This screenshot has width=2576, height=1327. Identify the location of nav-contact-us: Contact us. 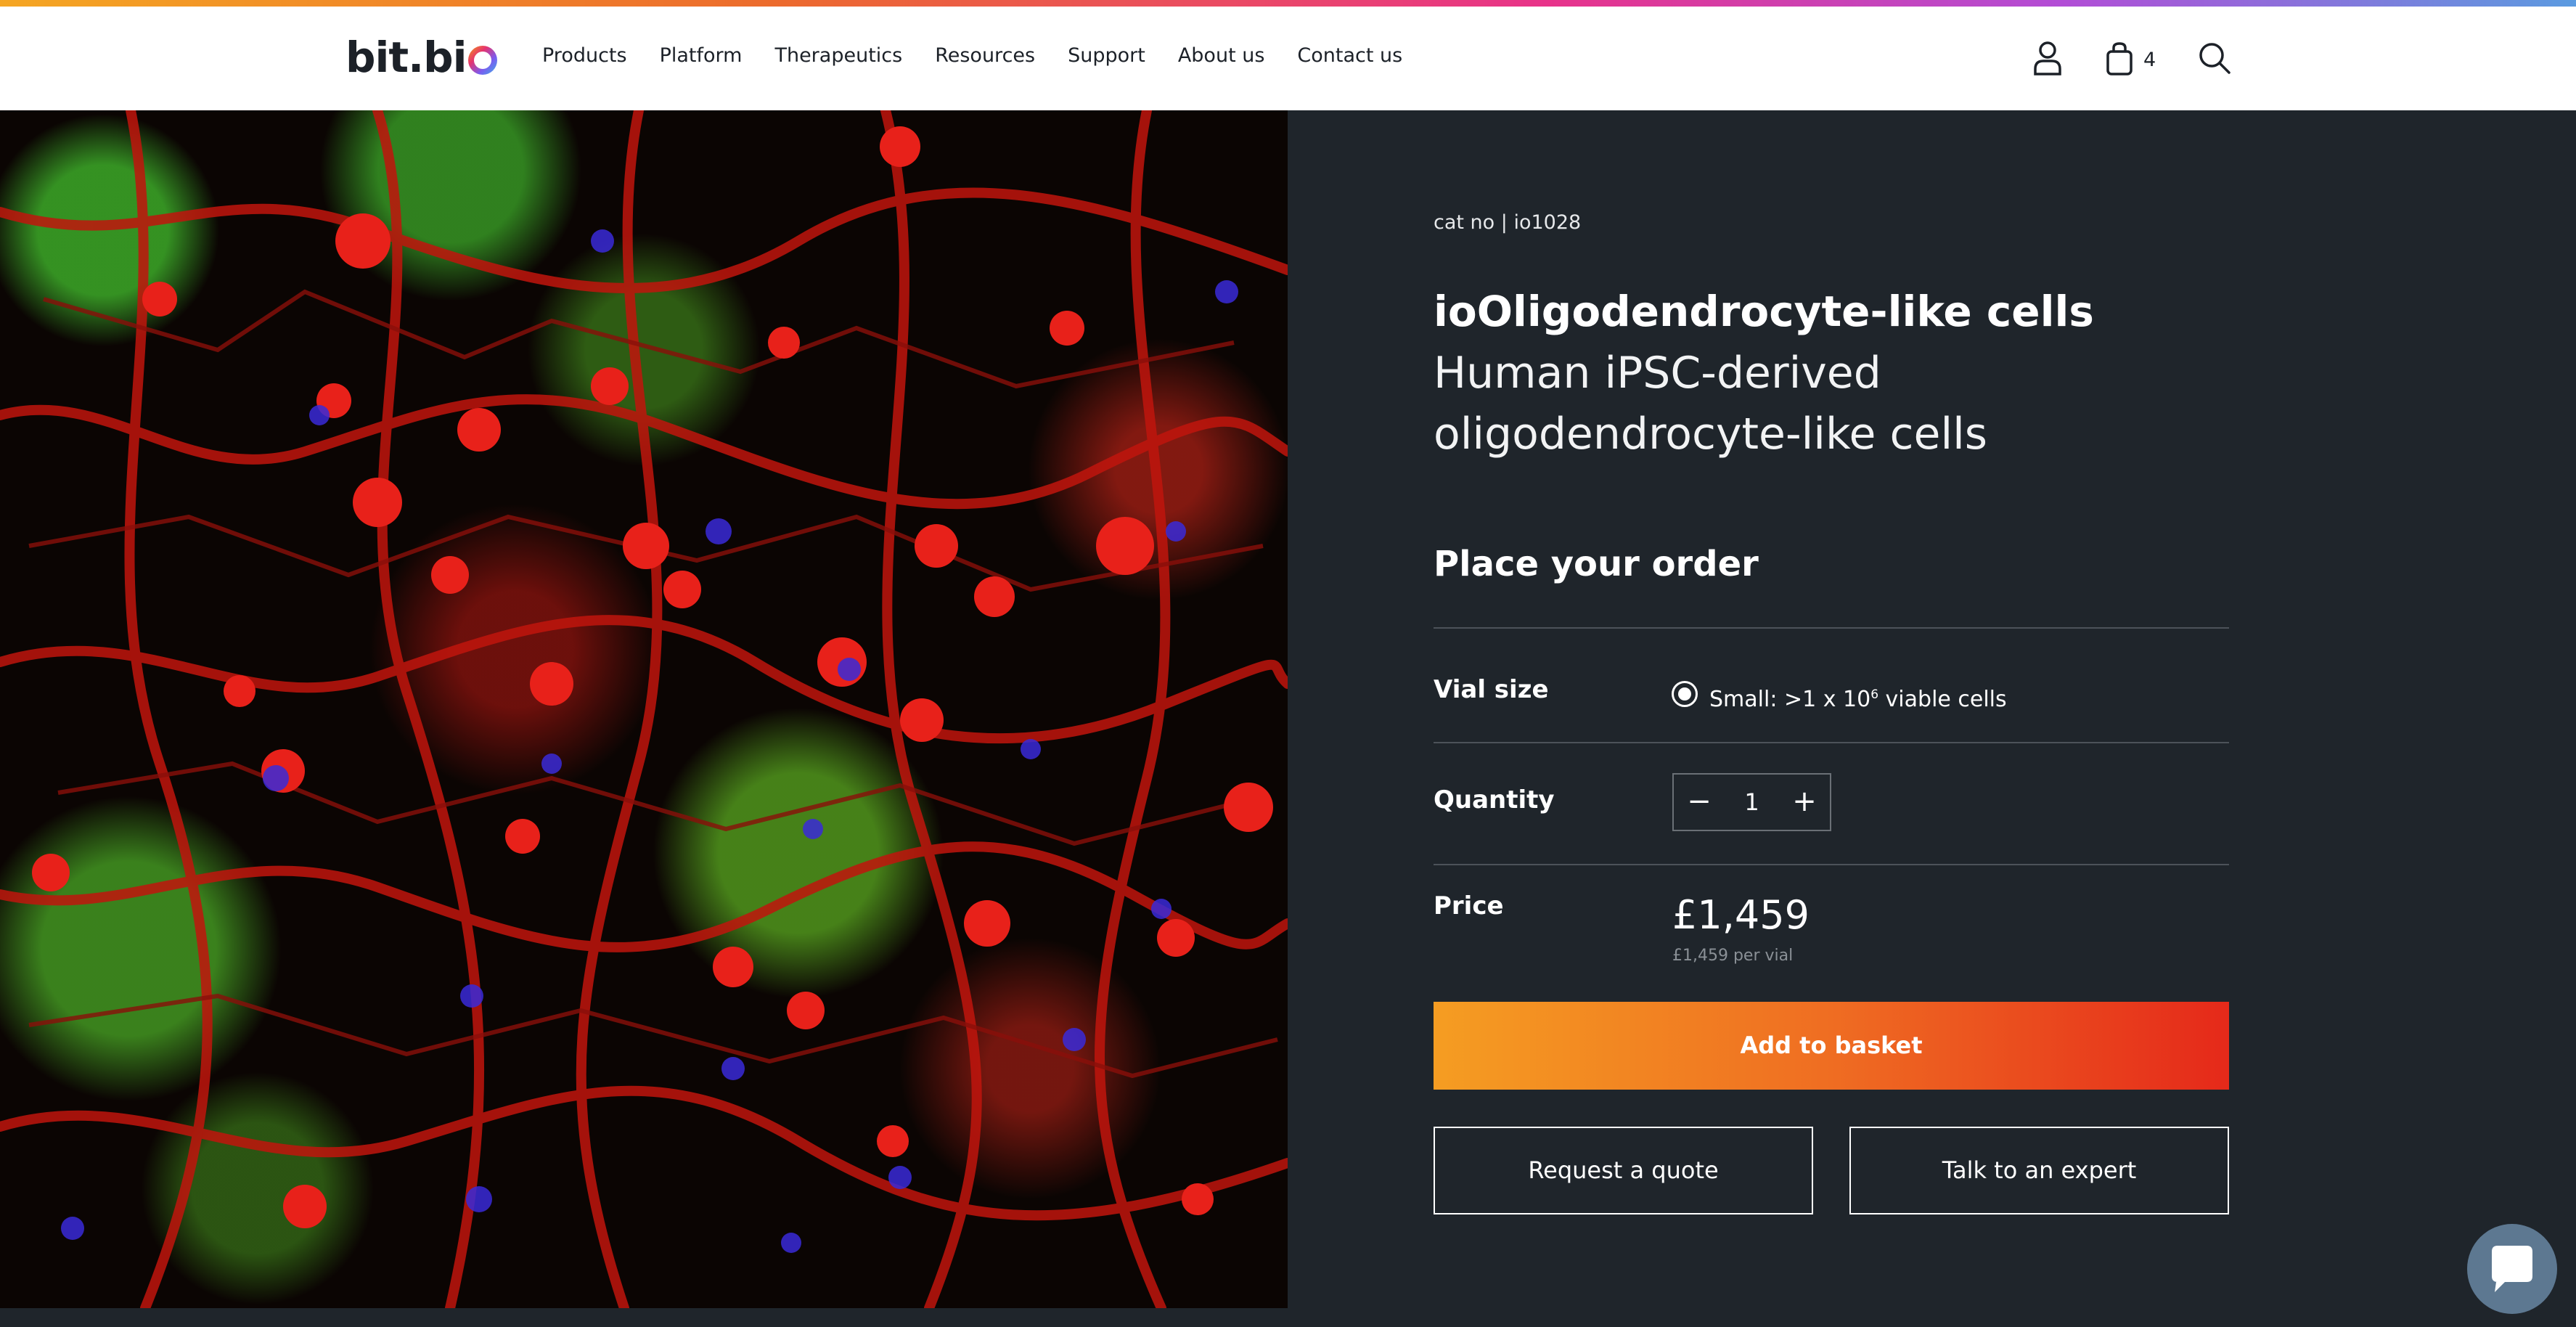
(1350, 55).